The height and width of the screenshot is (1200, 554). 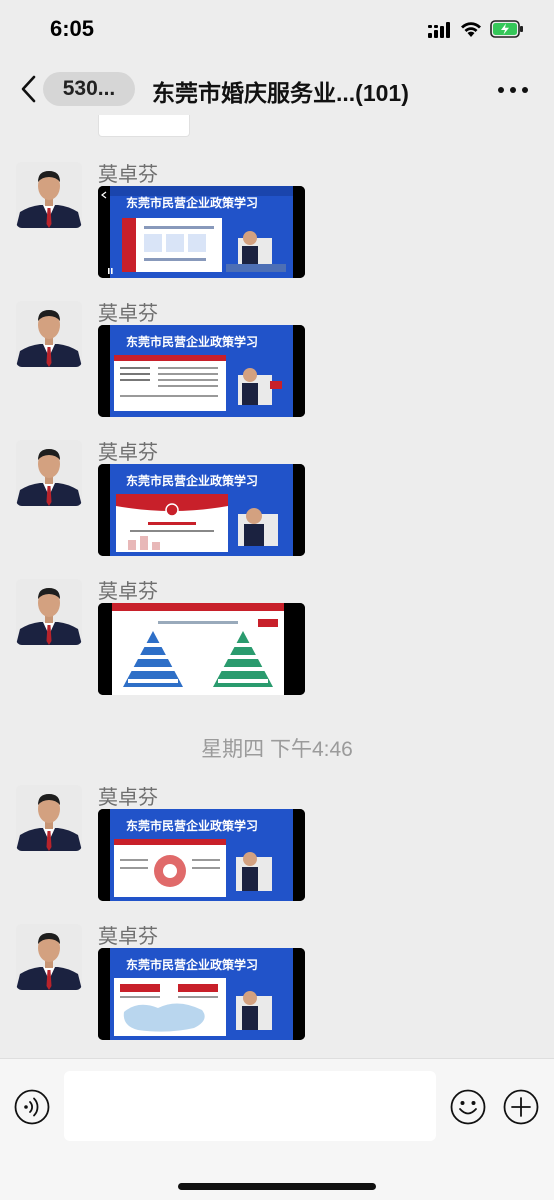 What do you see at coordinates (439, 30) in the screenshot?
I see `signal-icon` at bounding box center [439, 30].